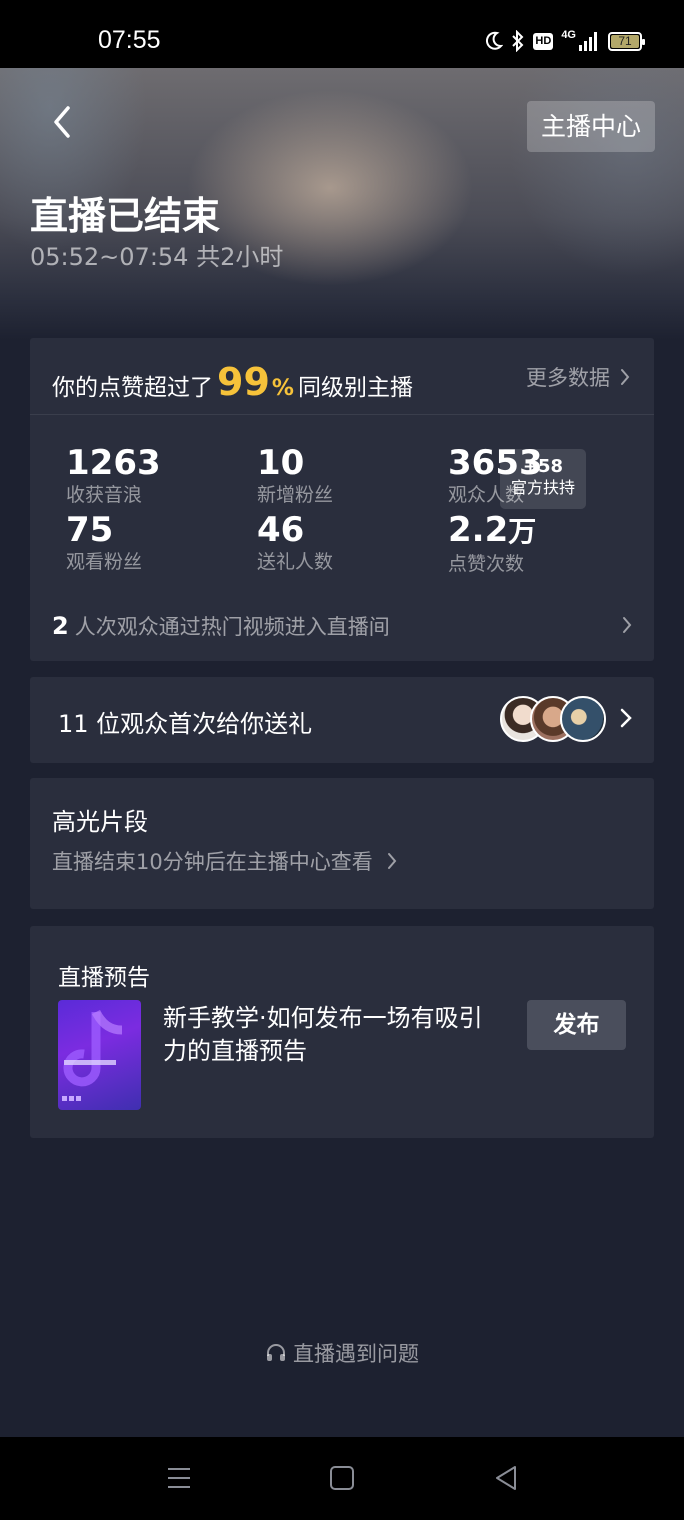 This screenshot has height=1520, width=684. I want to click on official-support-value: +58, so click(543, 466).